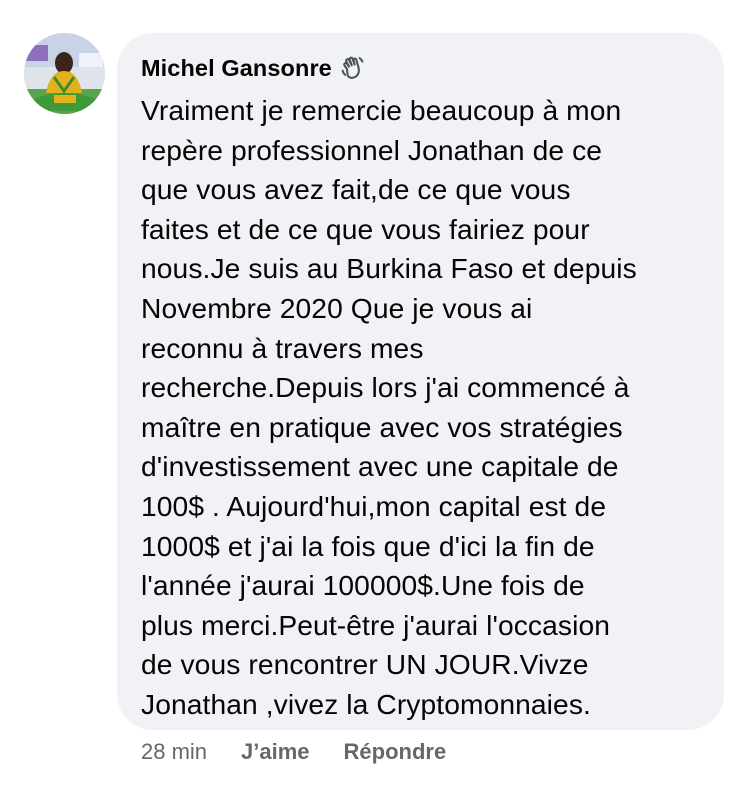  Describe the element at coordinates (236, 68) in the screenshot. I see `author-name: Michel Gansonre` at that location.